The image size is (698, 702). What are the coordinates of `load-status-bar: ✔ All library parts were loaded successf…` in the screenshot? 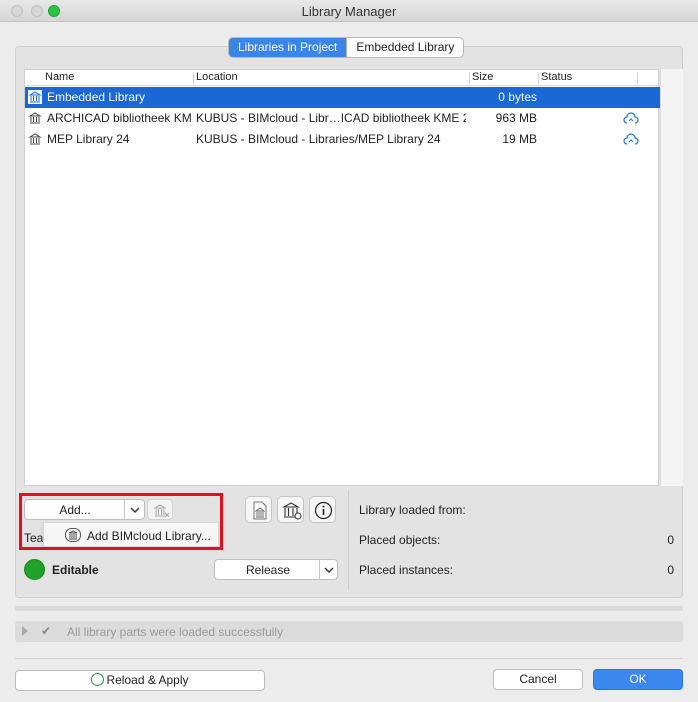 It's located at (349, 631).